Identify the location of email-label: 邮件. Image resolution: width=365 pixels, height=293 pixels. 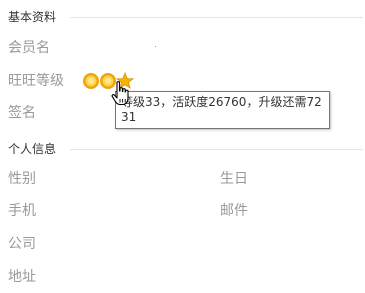
(234, 211).